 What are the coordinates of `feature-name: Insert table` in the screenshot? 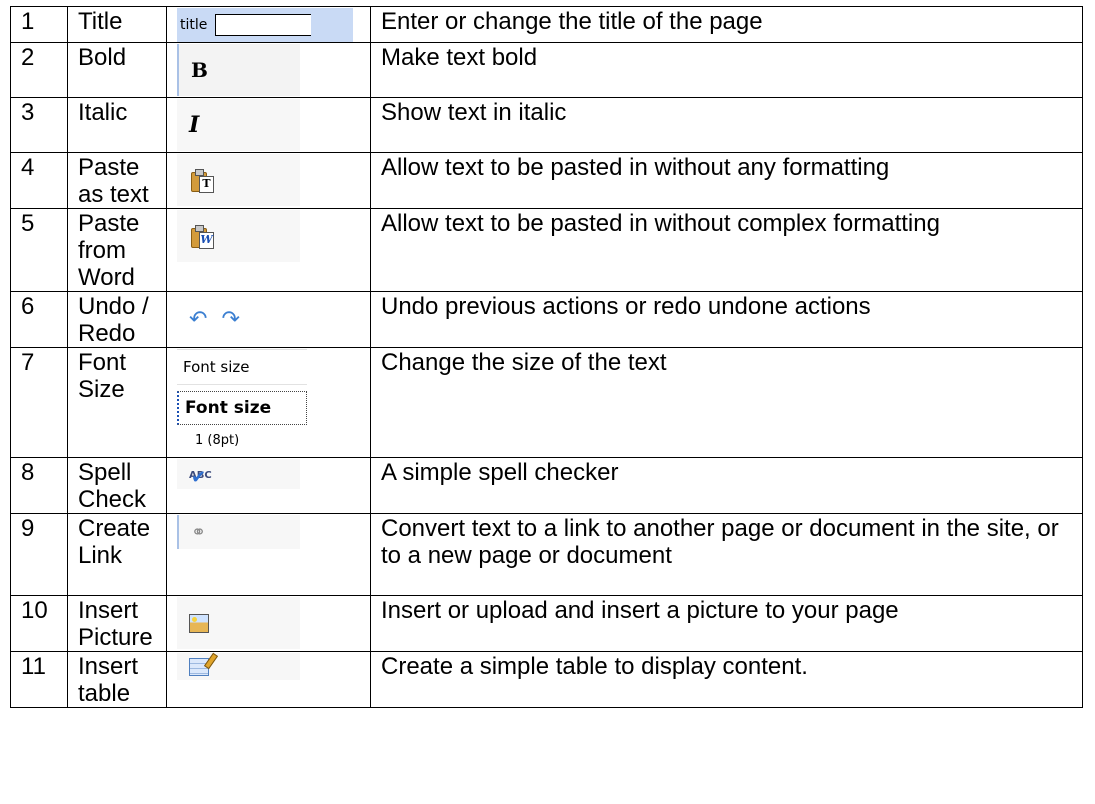 It's located at (117, 679).